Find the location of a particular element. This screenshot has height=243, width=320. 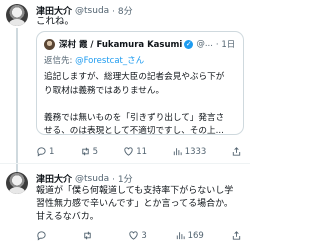

views-count: 1333 is located at coordinates (195, 151).